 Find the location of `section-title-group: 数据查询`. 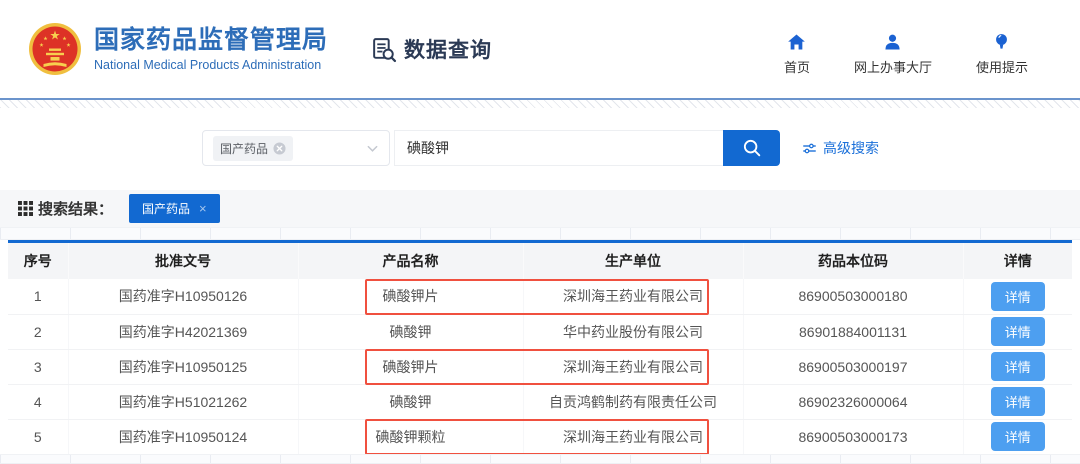

section-title-group: 数据查询 is located at coordinates (431, 49).